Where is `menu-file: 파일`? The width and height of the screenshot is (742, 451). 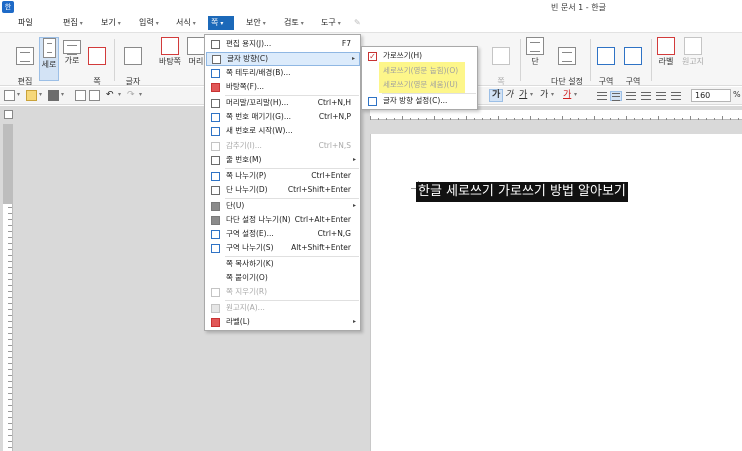
menu-file: 파일 is located at coordinates (25, 23).